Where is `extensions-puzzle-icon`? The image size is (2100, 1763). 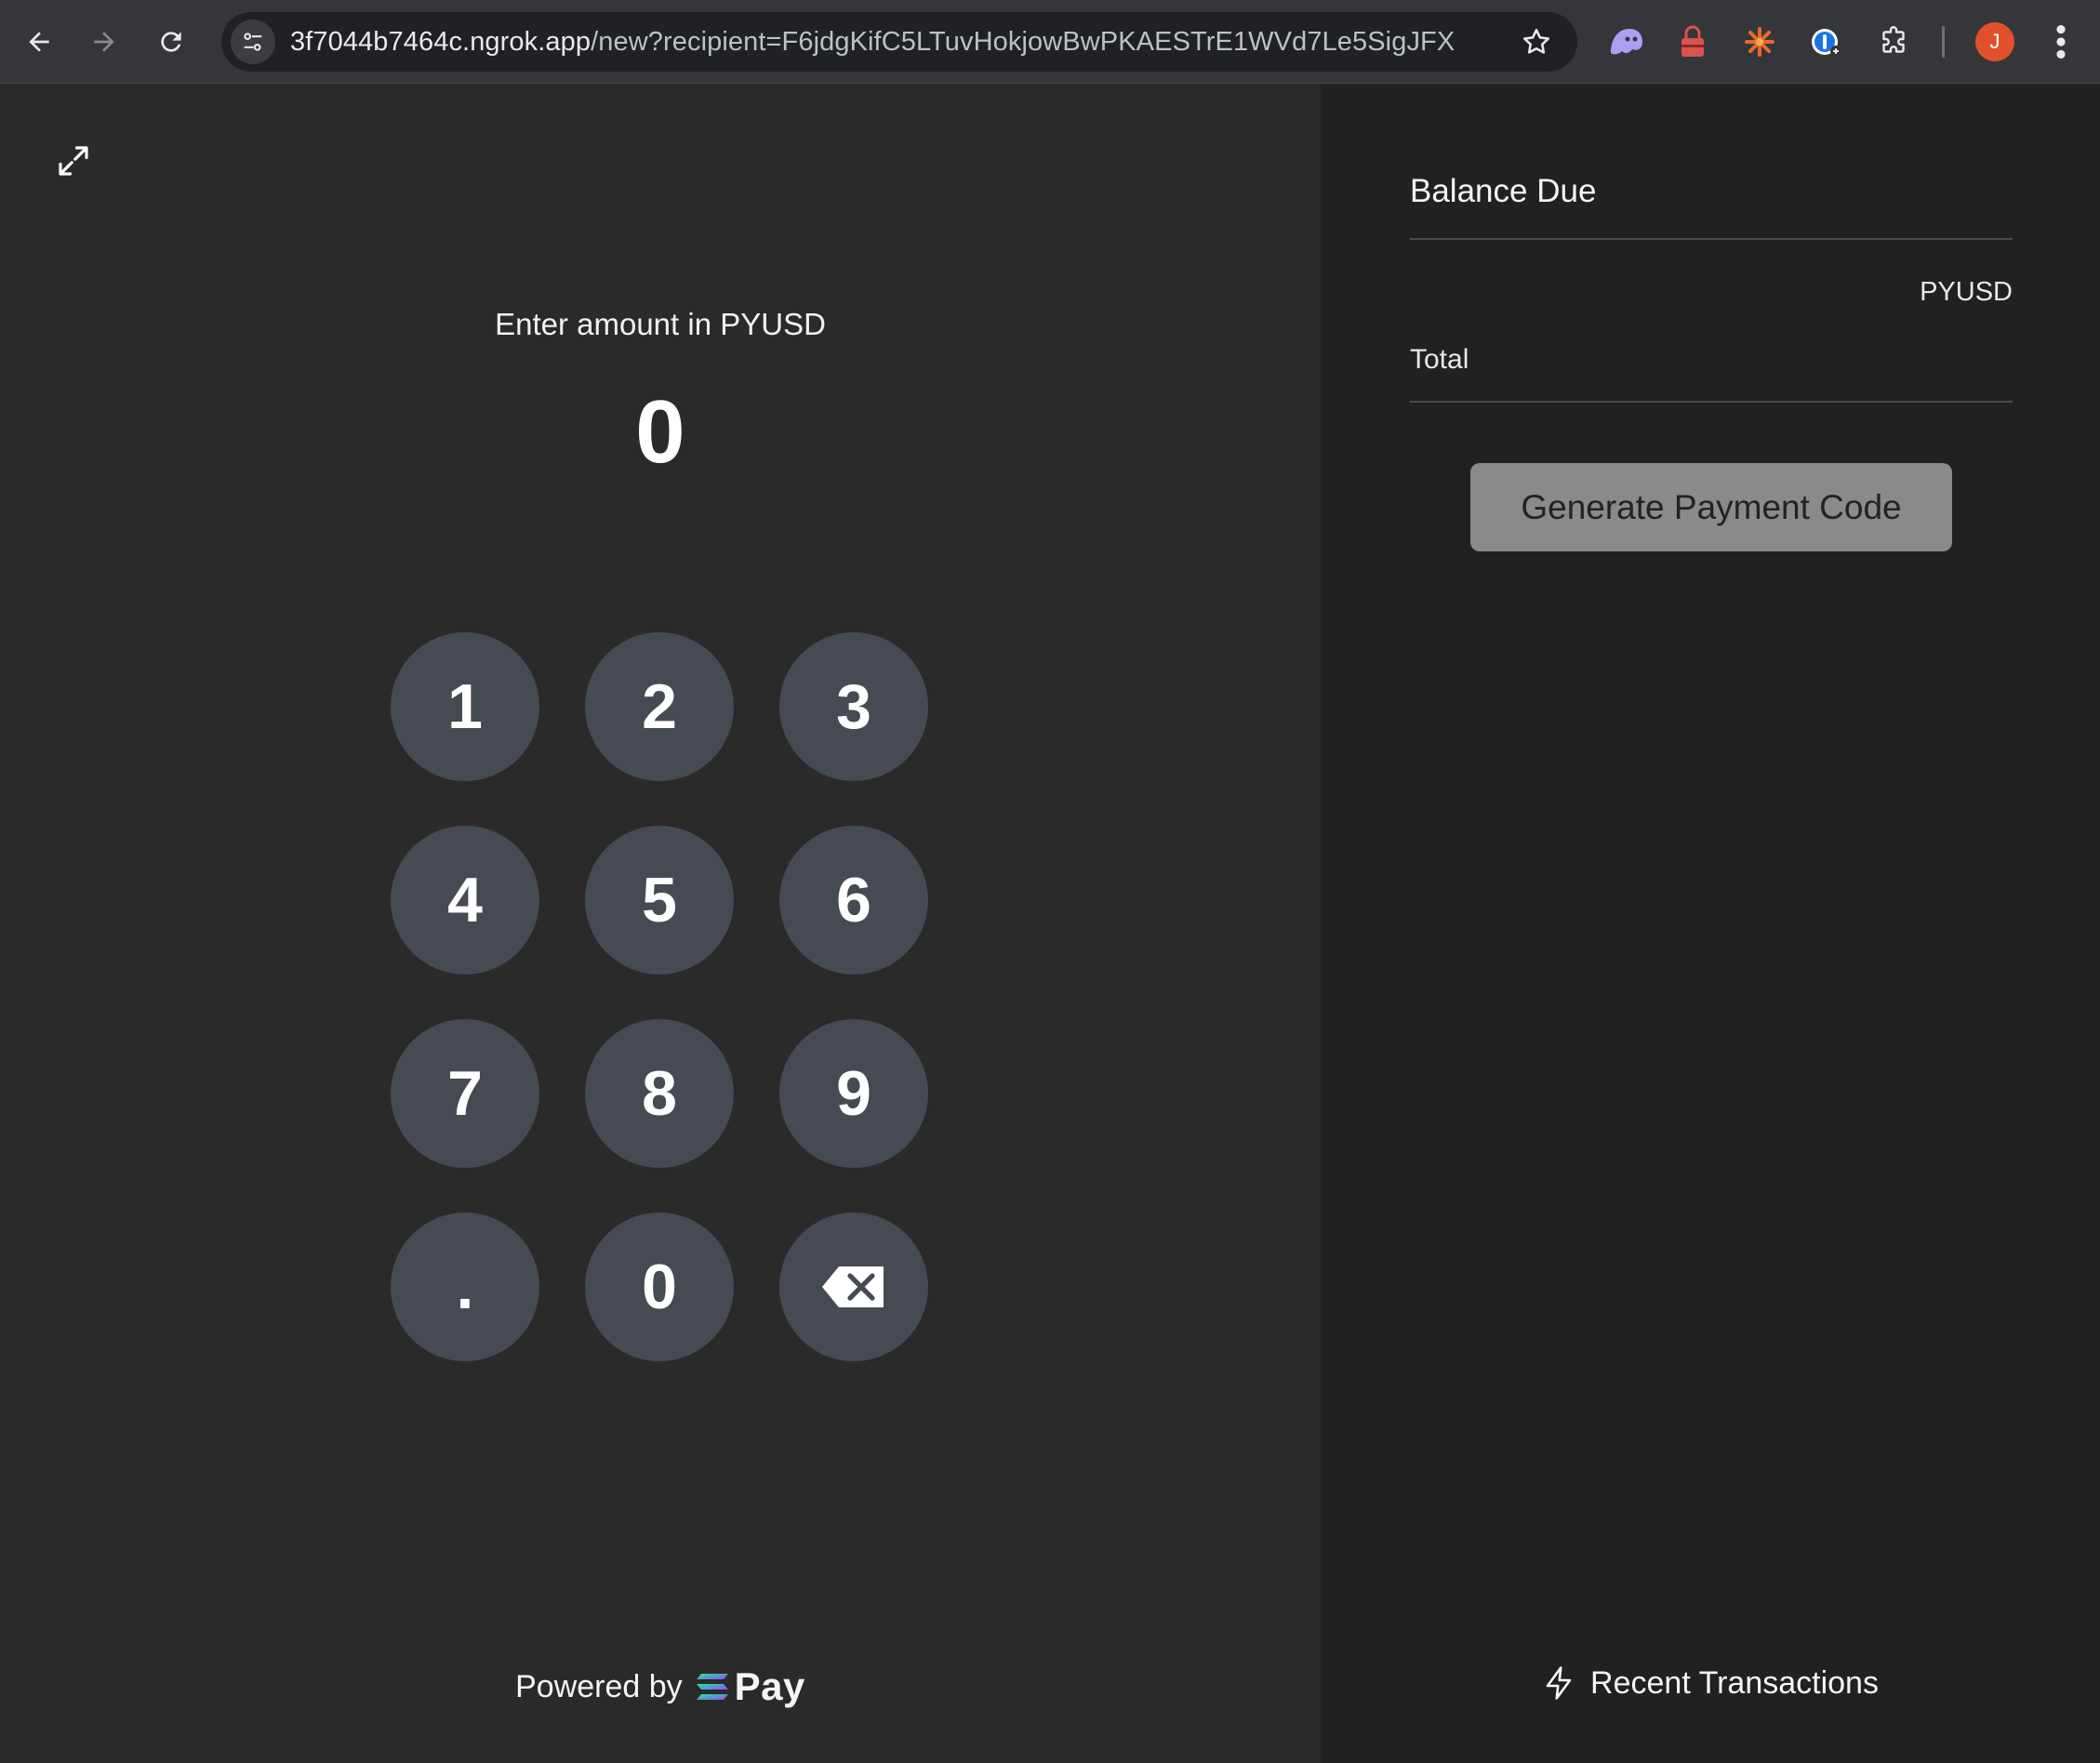
extensions-puzzle-icon is located at coordinates (1894, 42).